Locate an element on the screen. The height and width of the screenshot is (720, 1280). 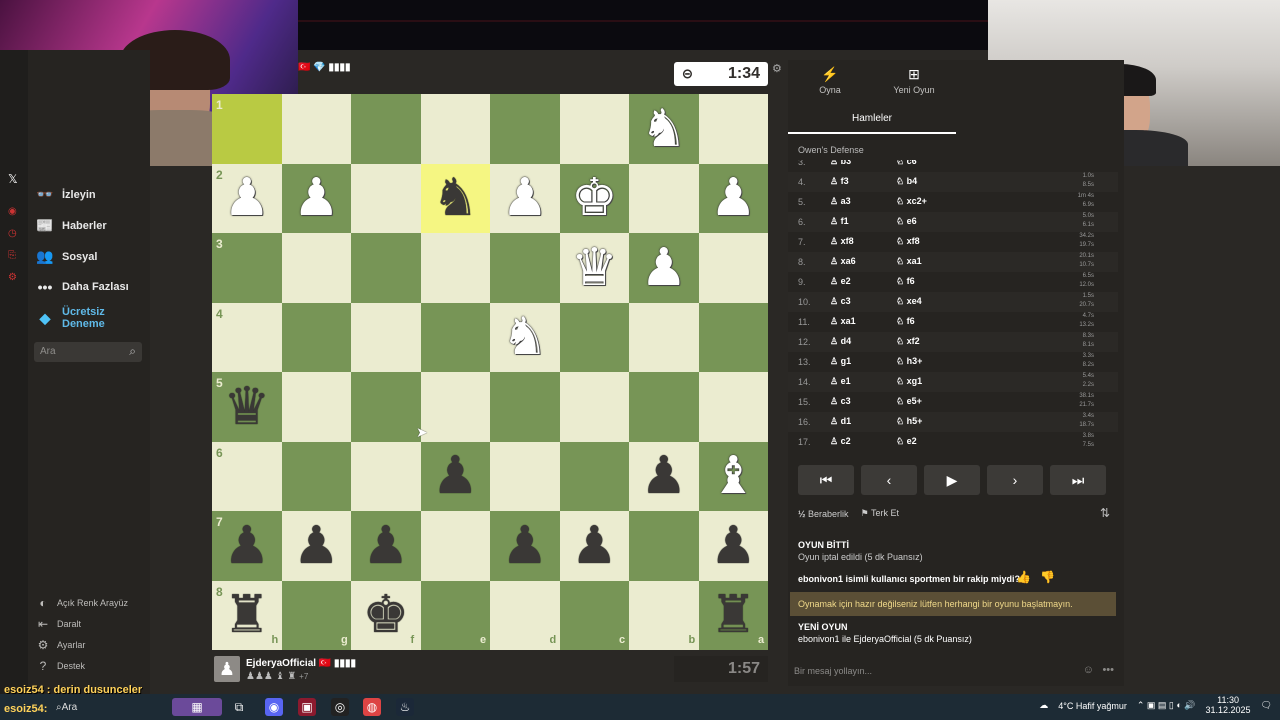
x-icon: 𝕏 is located at coordinates (13, 179).